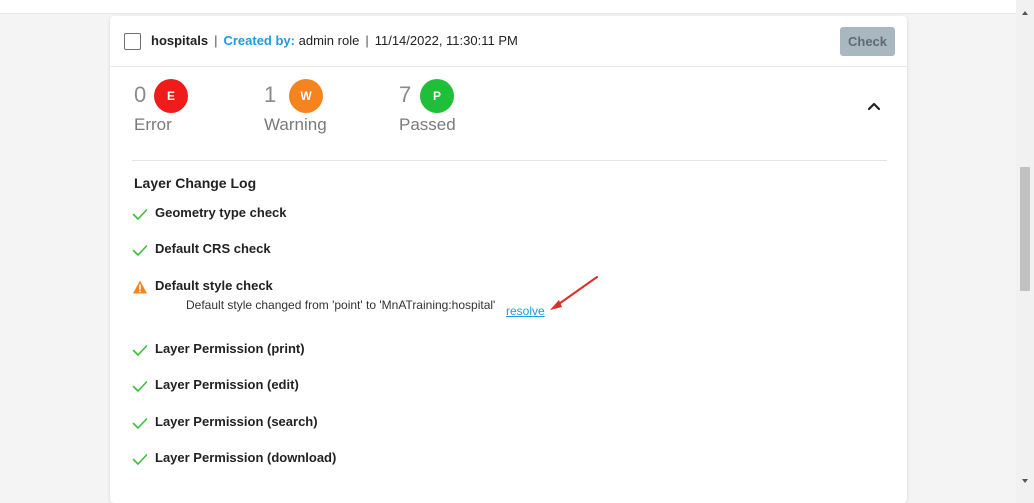 This screenshot has height=503, width=1034. I want to click on check-item-label: Default style check, so click(214, 285).